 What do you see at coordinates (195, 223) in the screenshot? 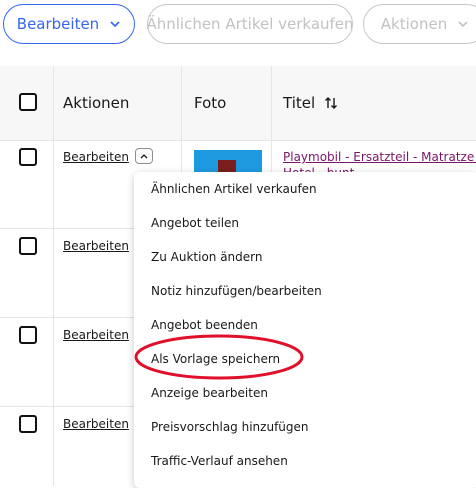
I see `menu-item-share-listing: Angebot teilen` at bounding box center [195, 223].